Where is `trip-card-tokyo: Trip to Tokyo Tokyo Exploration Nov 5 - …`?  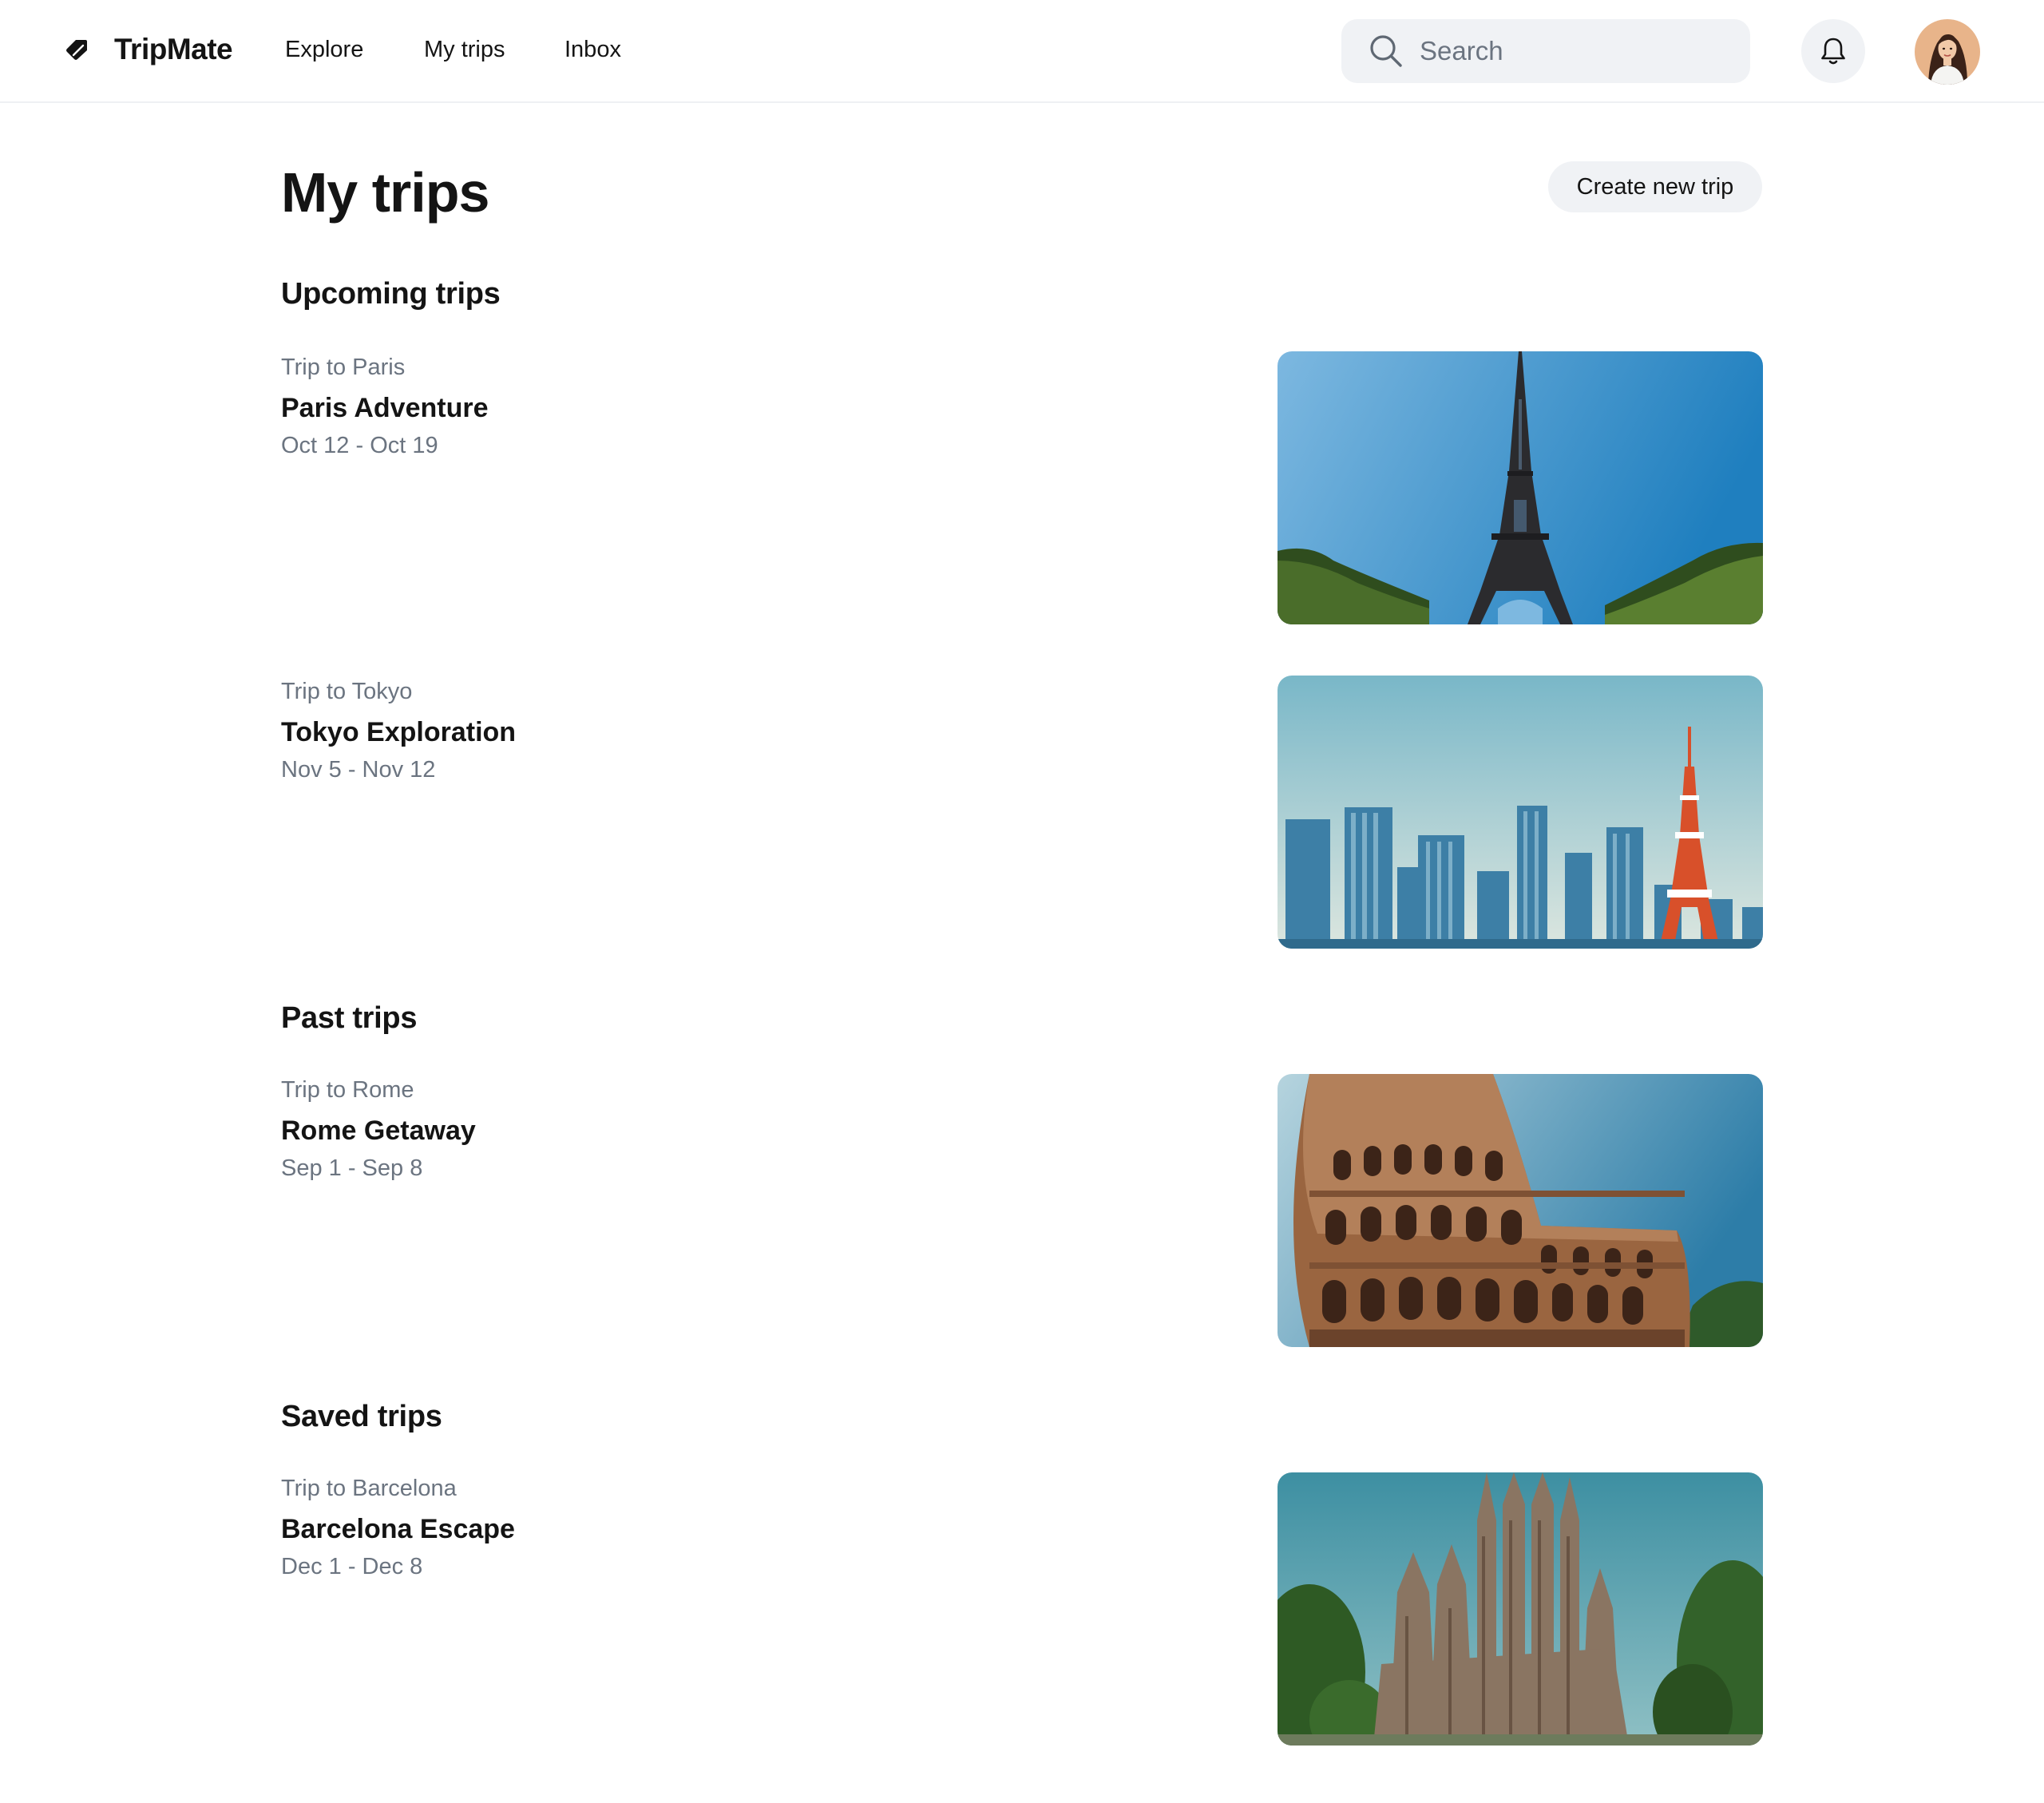
trip-card-tokyo: Trip to Tokyo Tokyo Exploration Nov 5 - … is located at coordinates (1022, 812).